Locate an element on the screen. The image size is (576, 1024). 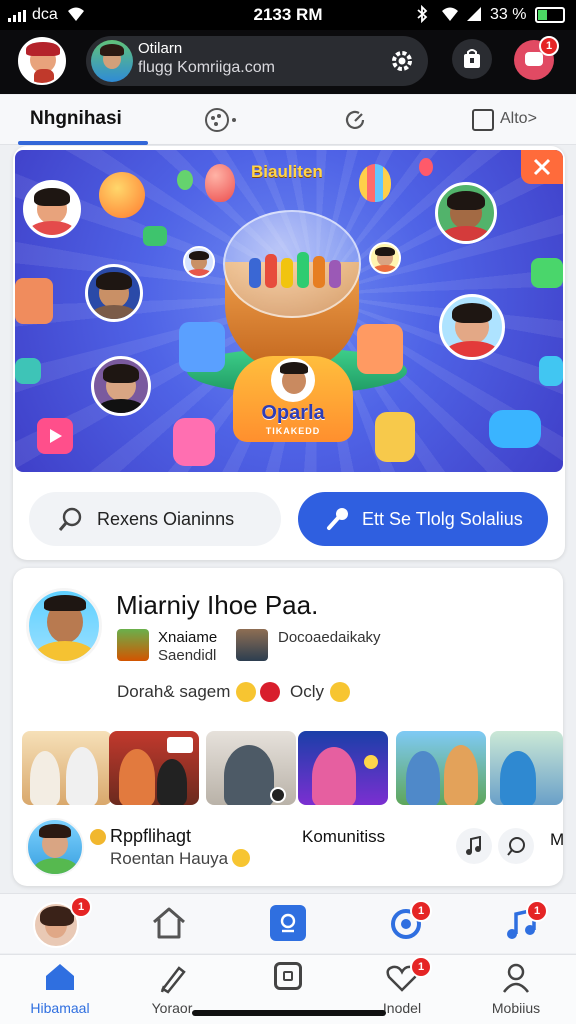
profile-line-2: Saendidl is located at coordinates (187, 655).